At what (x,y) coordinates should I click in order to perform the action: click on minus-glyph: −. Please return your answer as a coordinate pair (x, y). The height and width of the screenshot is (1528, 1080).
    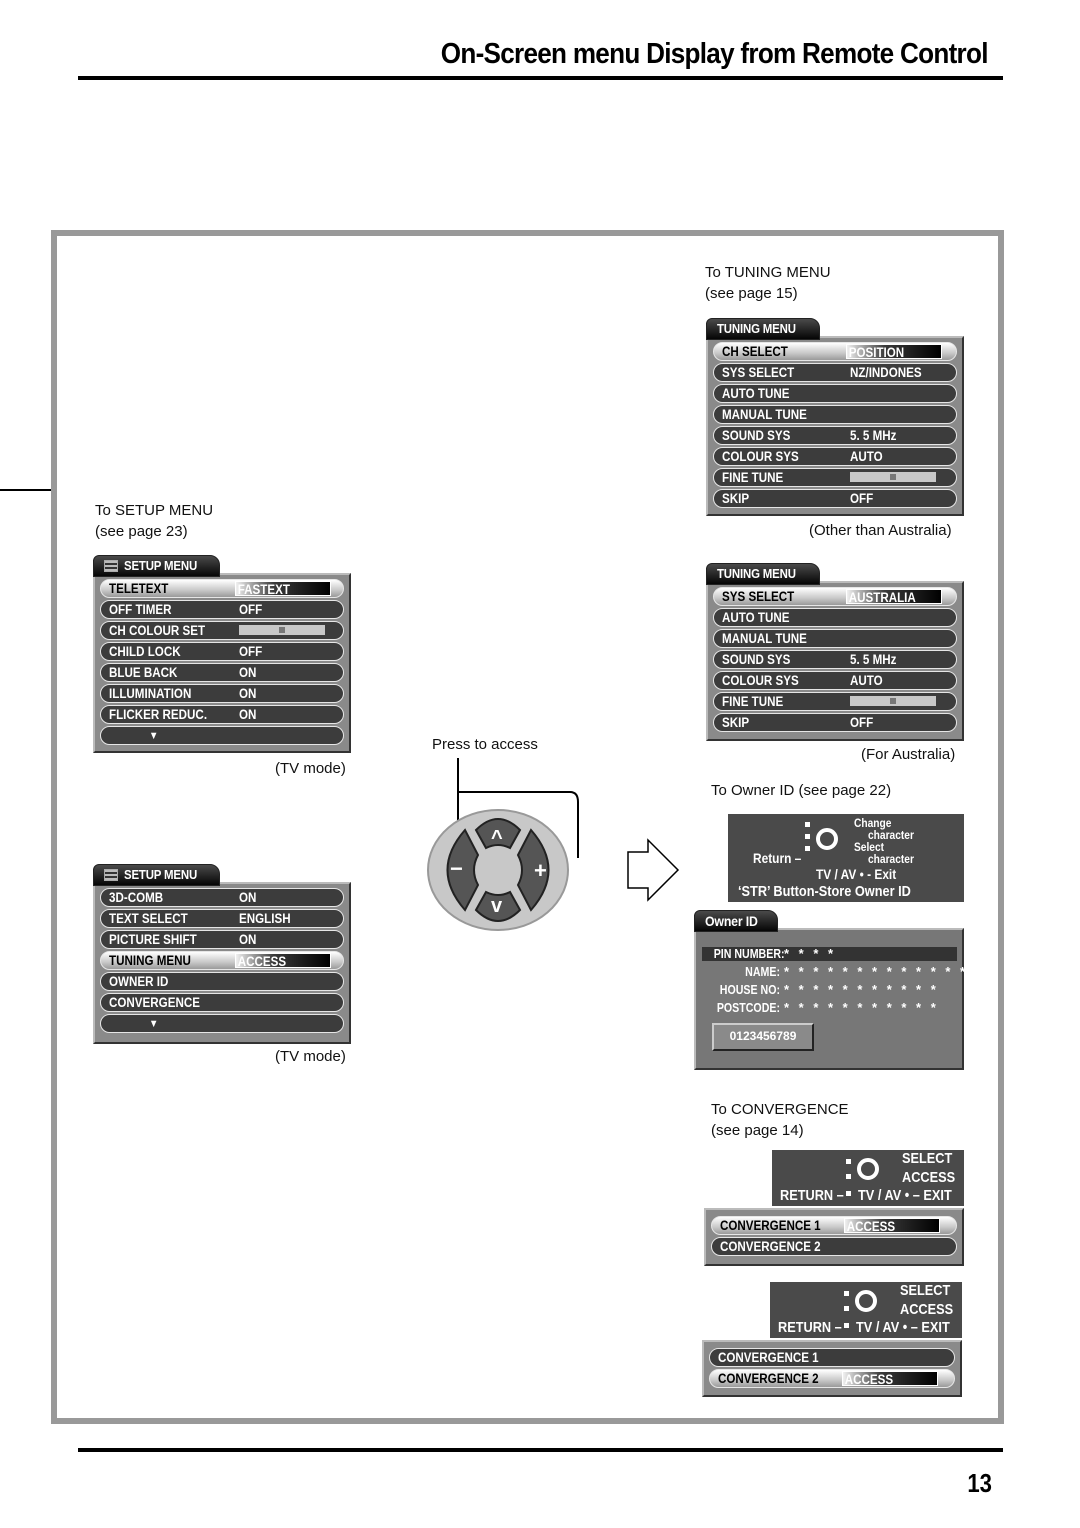
    Looking at the image, I should click on (456, 868).